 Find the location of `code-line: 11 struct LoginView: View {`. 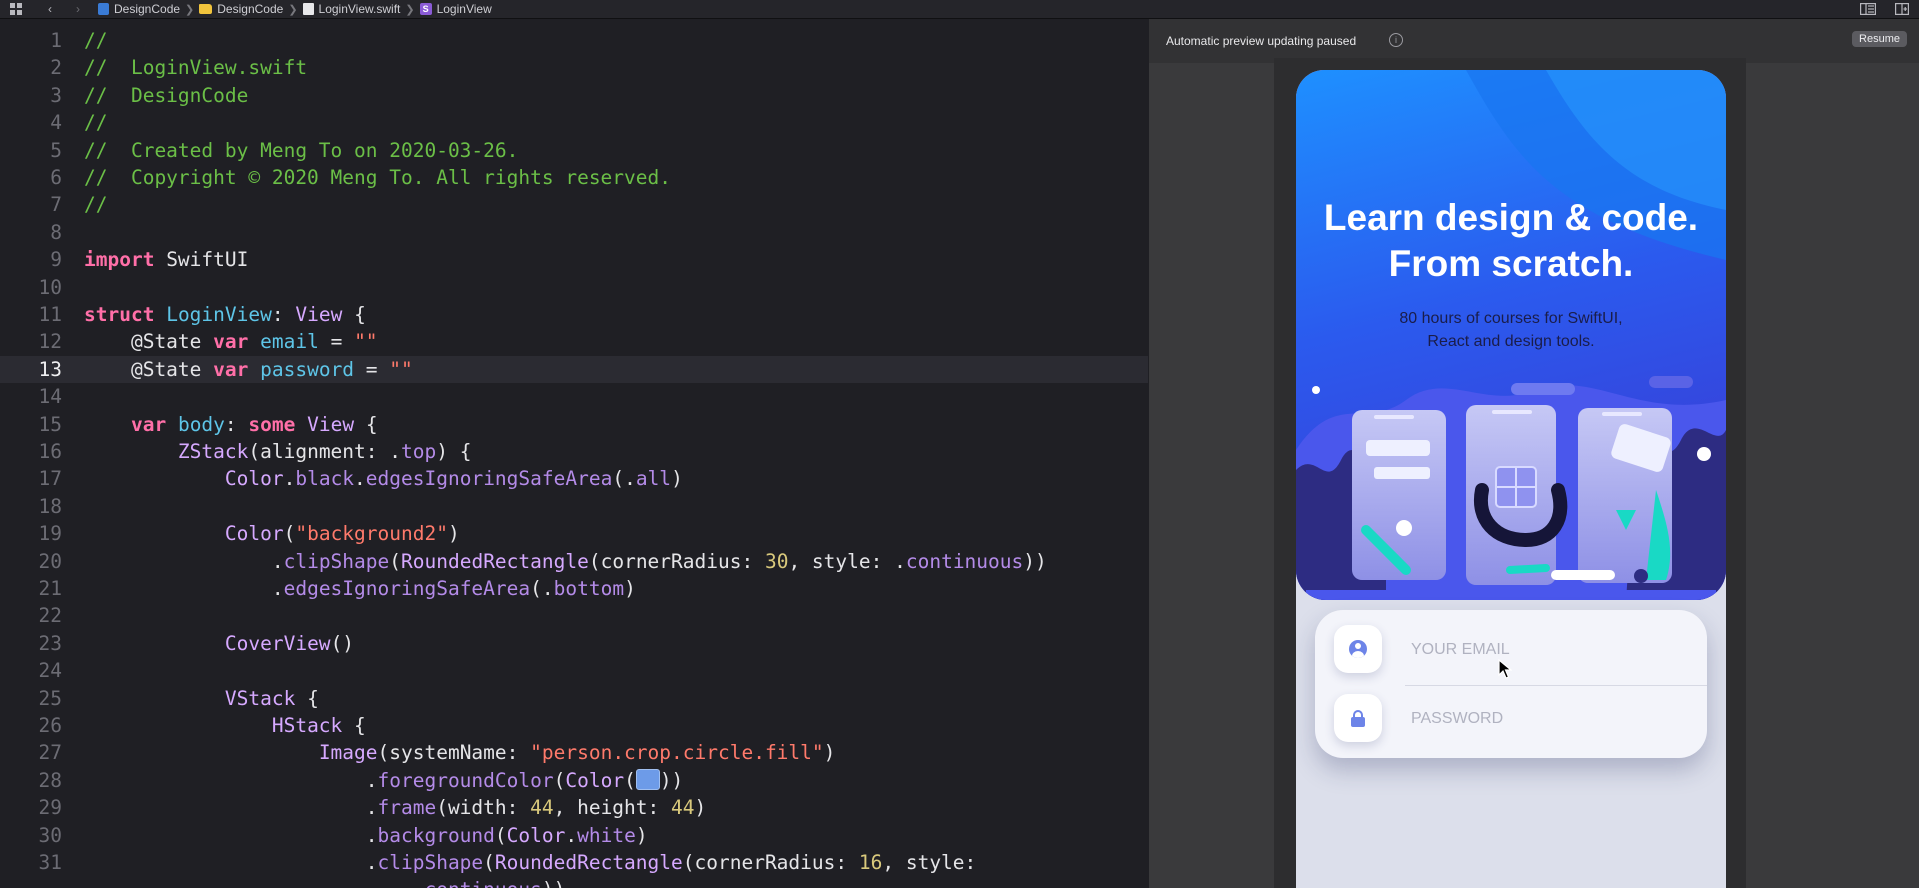

code-line: 11 struct LoginView: View { is located at coordinates (574, 314).